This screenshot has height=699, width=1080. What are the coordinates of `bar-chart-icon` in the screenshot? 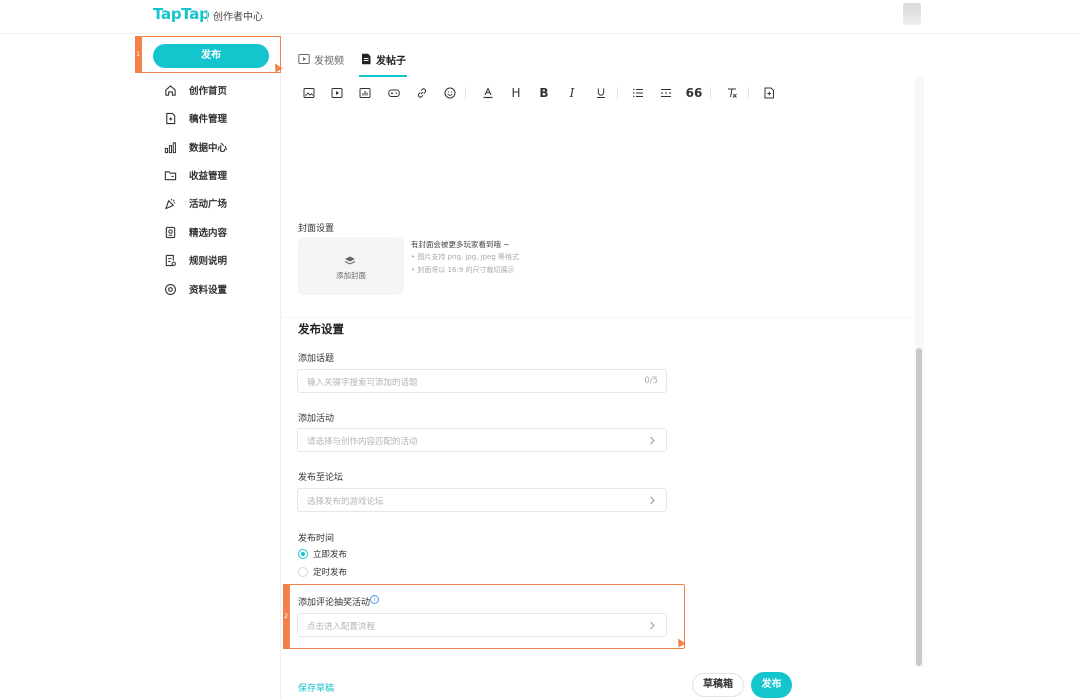 It's located at (170, 147).